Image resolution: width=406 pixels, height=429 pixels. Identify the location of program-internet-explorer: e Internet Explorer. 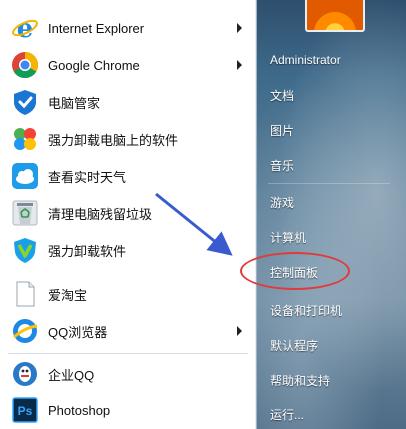
(127, 28).